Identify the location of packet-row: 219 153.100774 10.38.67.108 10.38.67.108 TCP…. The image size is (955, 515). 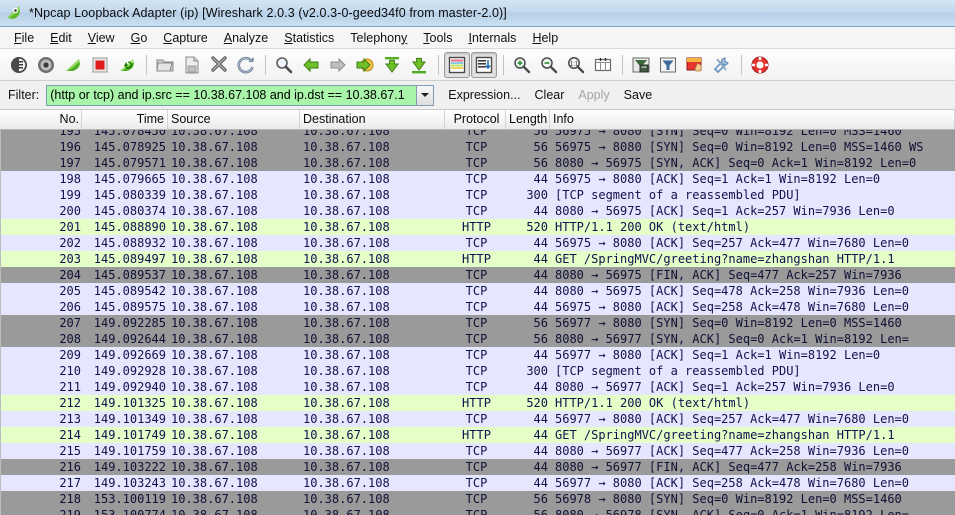
(478, 511).